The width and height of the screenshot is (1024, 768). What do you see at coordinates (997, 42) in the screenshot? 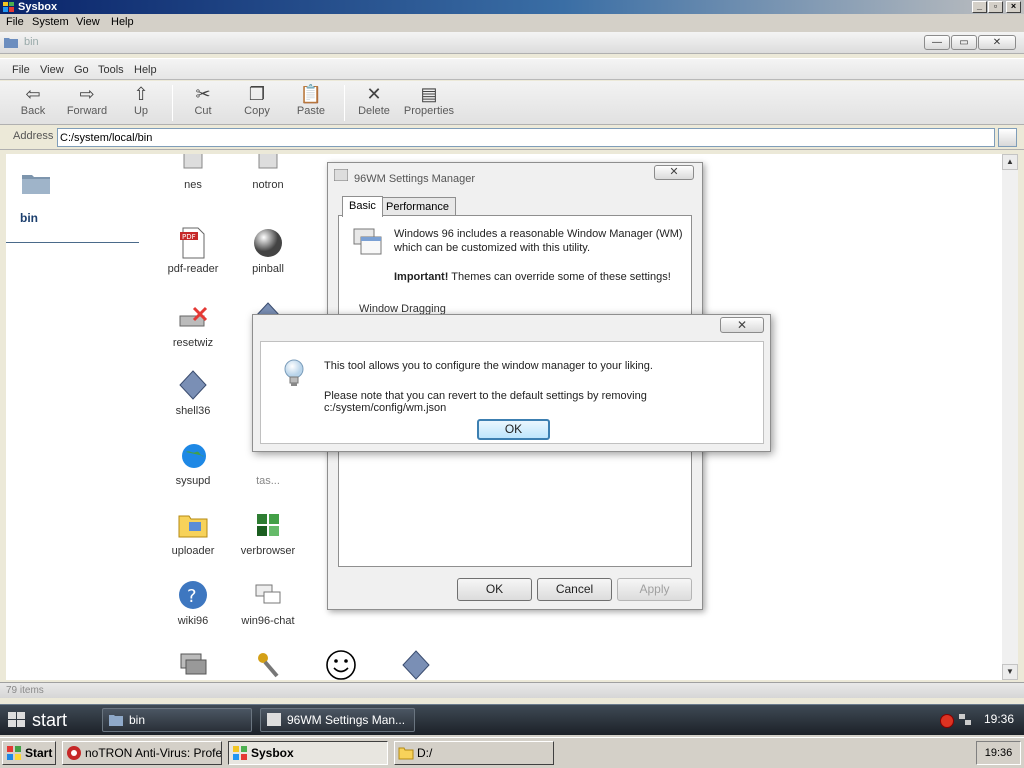
I see `explorer-close-button: ✕` at bounding box center [997, 42].